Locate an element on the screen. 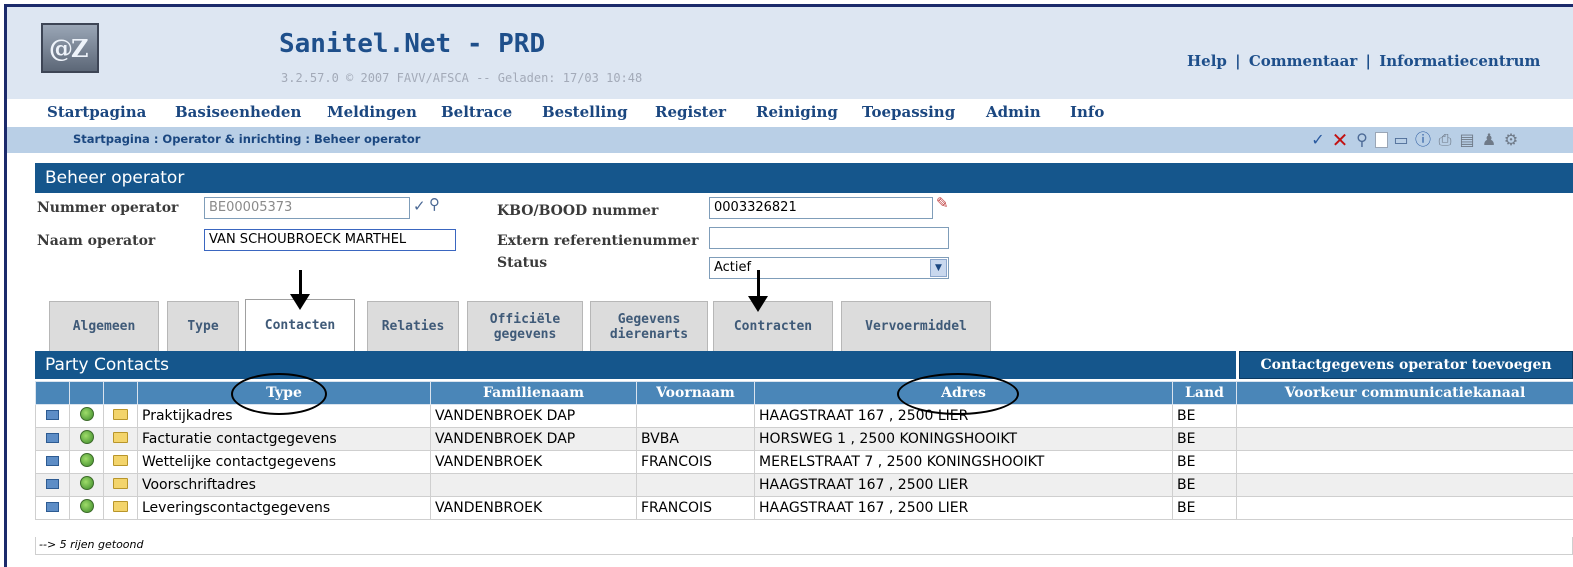  kbo-label: KBO/BOOD nummer is located at coordinates (578, 211).